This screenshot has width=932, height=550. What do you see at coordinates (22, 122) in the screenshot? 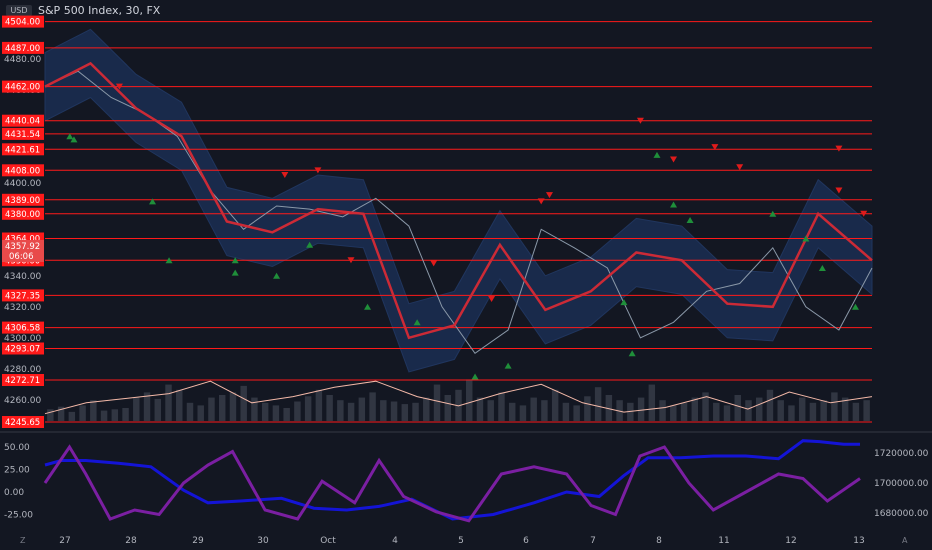
I see `level-label: 4440.04` at bounding box center [22, 122].